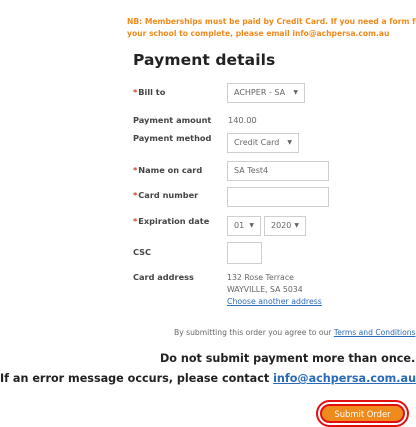 This screenshot has height=427, width=416. What do you see at coordinates (171, 221) in the screenshot?
I see `expiration-date-label: *Expiration date` at bounding box center [171, 221].